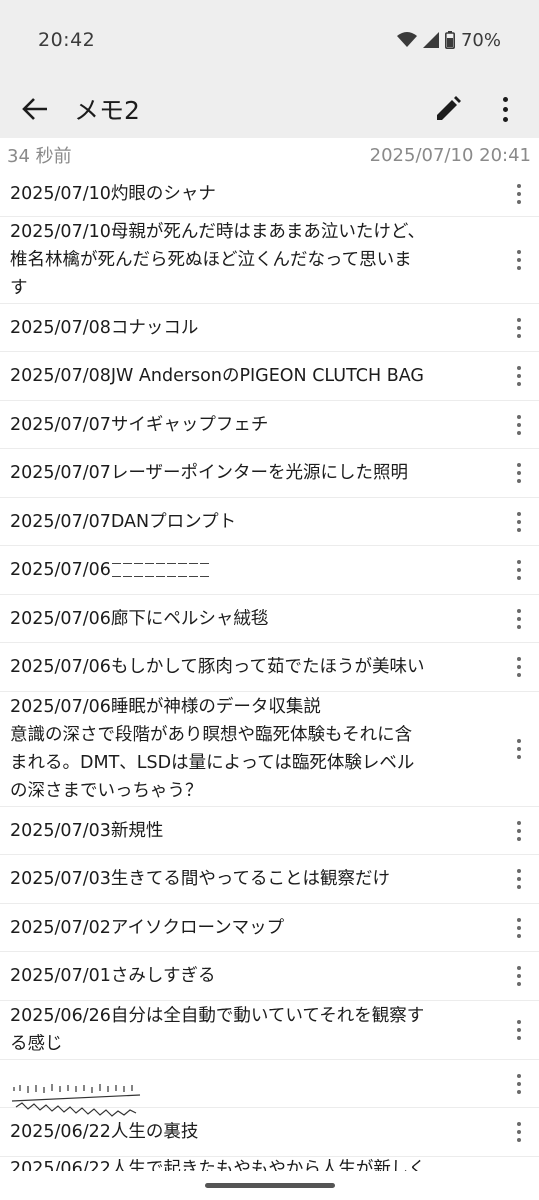 The height and width of the screenshot is (1200, 539). I want to click on back-arrow-icon, so click(34, 109).